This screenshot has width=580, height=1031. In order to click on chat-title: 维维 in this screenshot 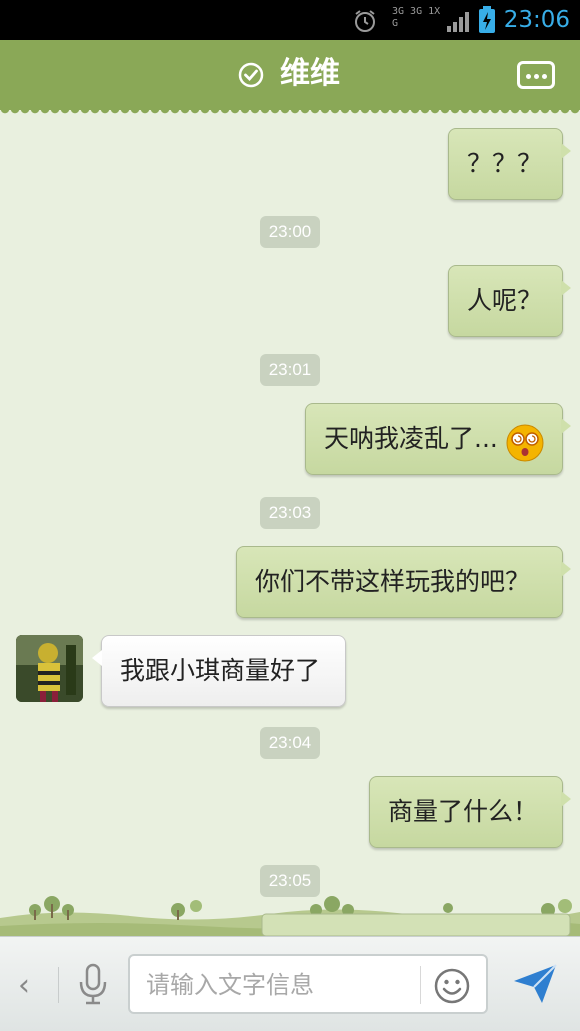, I will do `click(310, 73)`.